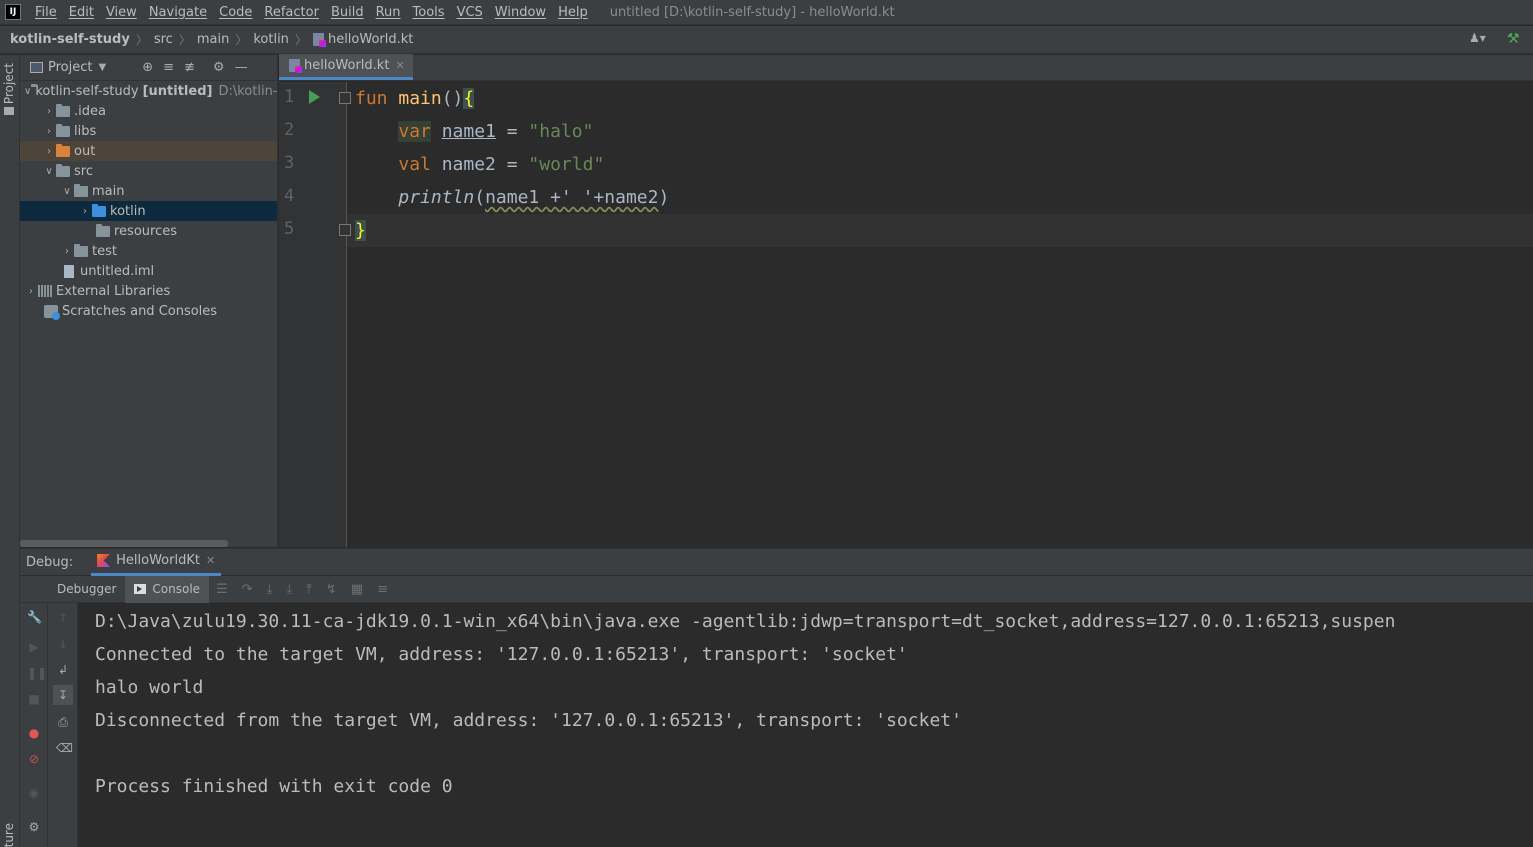 The width and height of the screenshot is (1533, 847). Describe the element at coordinates (10, 835) in the screenshot. I see `structure-tool-tab: ture` at that location.